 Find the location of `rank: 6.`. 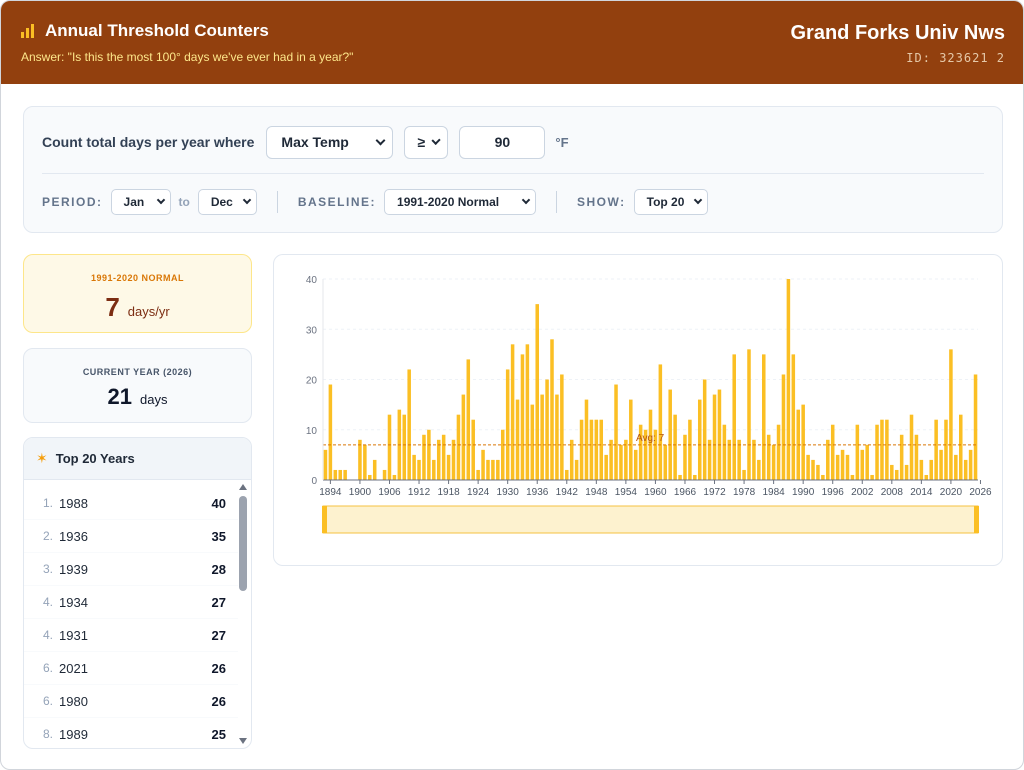

rank: 6. is located at coordinates (48, 668).